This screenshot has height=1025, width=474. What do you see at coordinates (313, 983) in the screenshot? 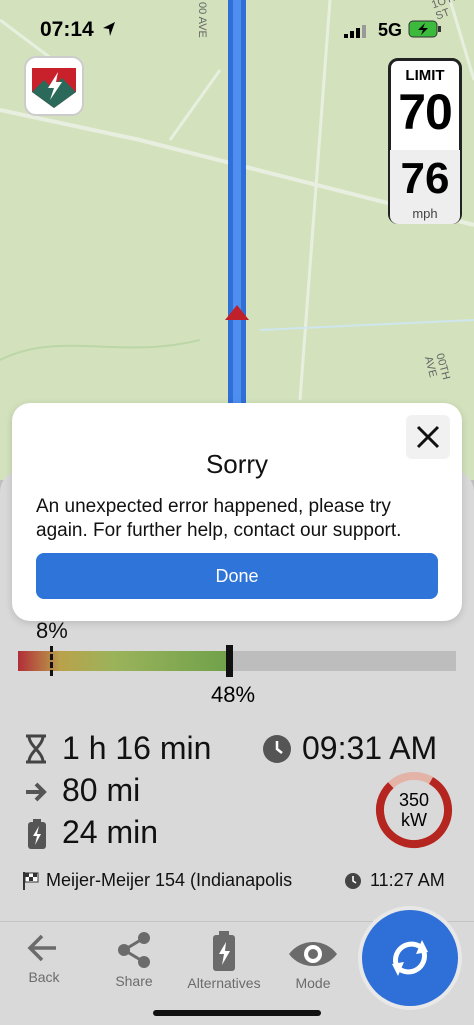
I see `mode-label: Mode` at bounding box center [313, 983].